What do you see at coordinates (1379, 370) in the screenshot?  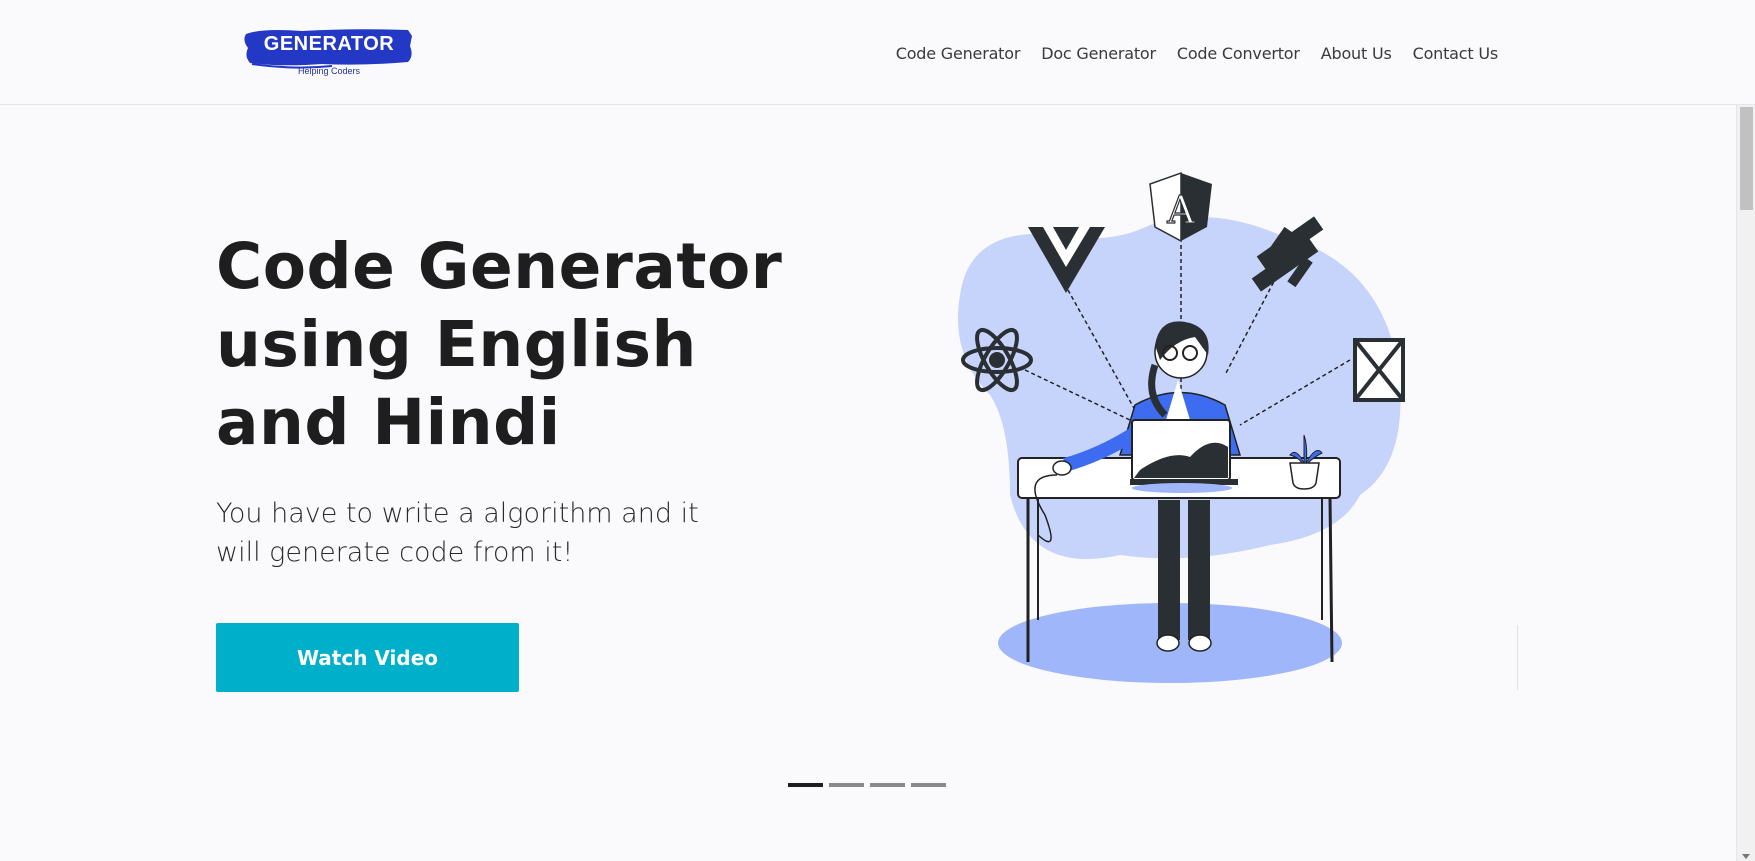 I see `codepen-icon` at bounding box center [1379, 370].